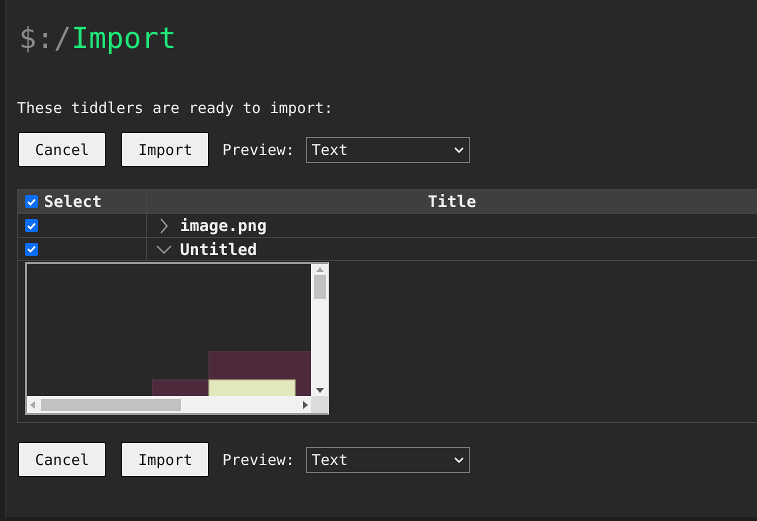 This screenshot has width=757, height=521. I want to click on column-header: Title, so click(452, 201).